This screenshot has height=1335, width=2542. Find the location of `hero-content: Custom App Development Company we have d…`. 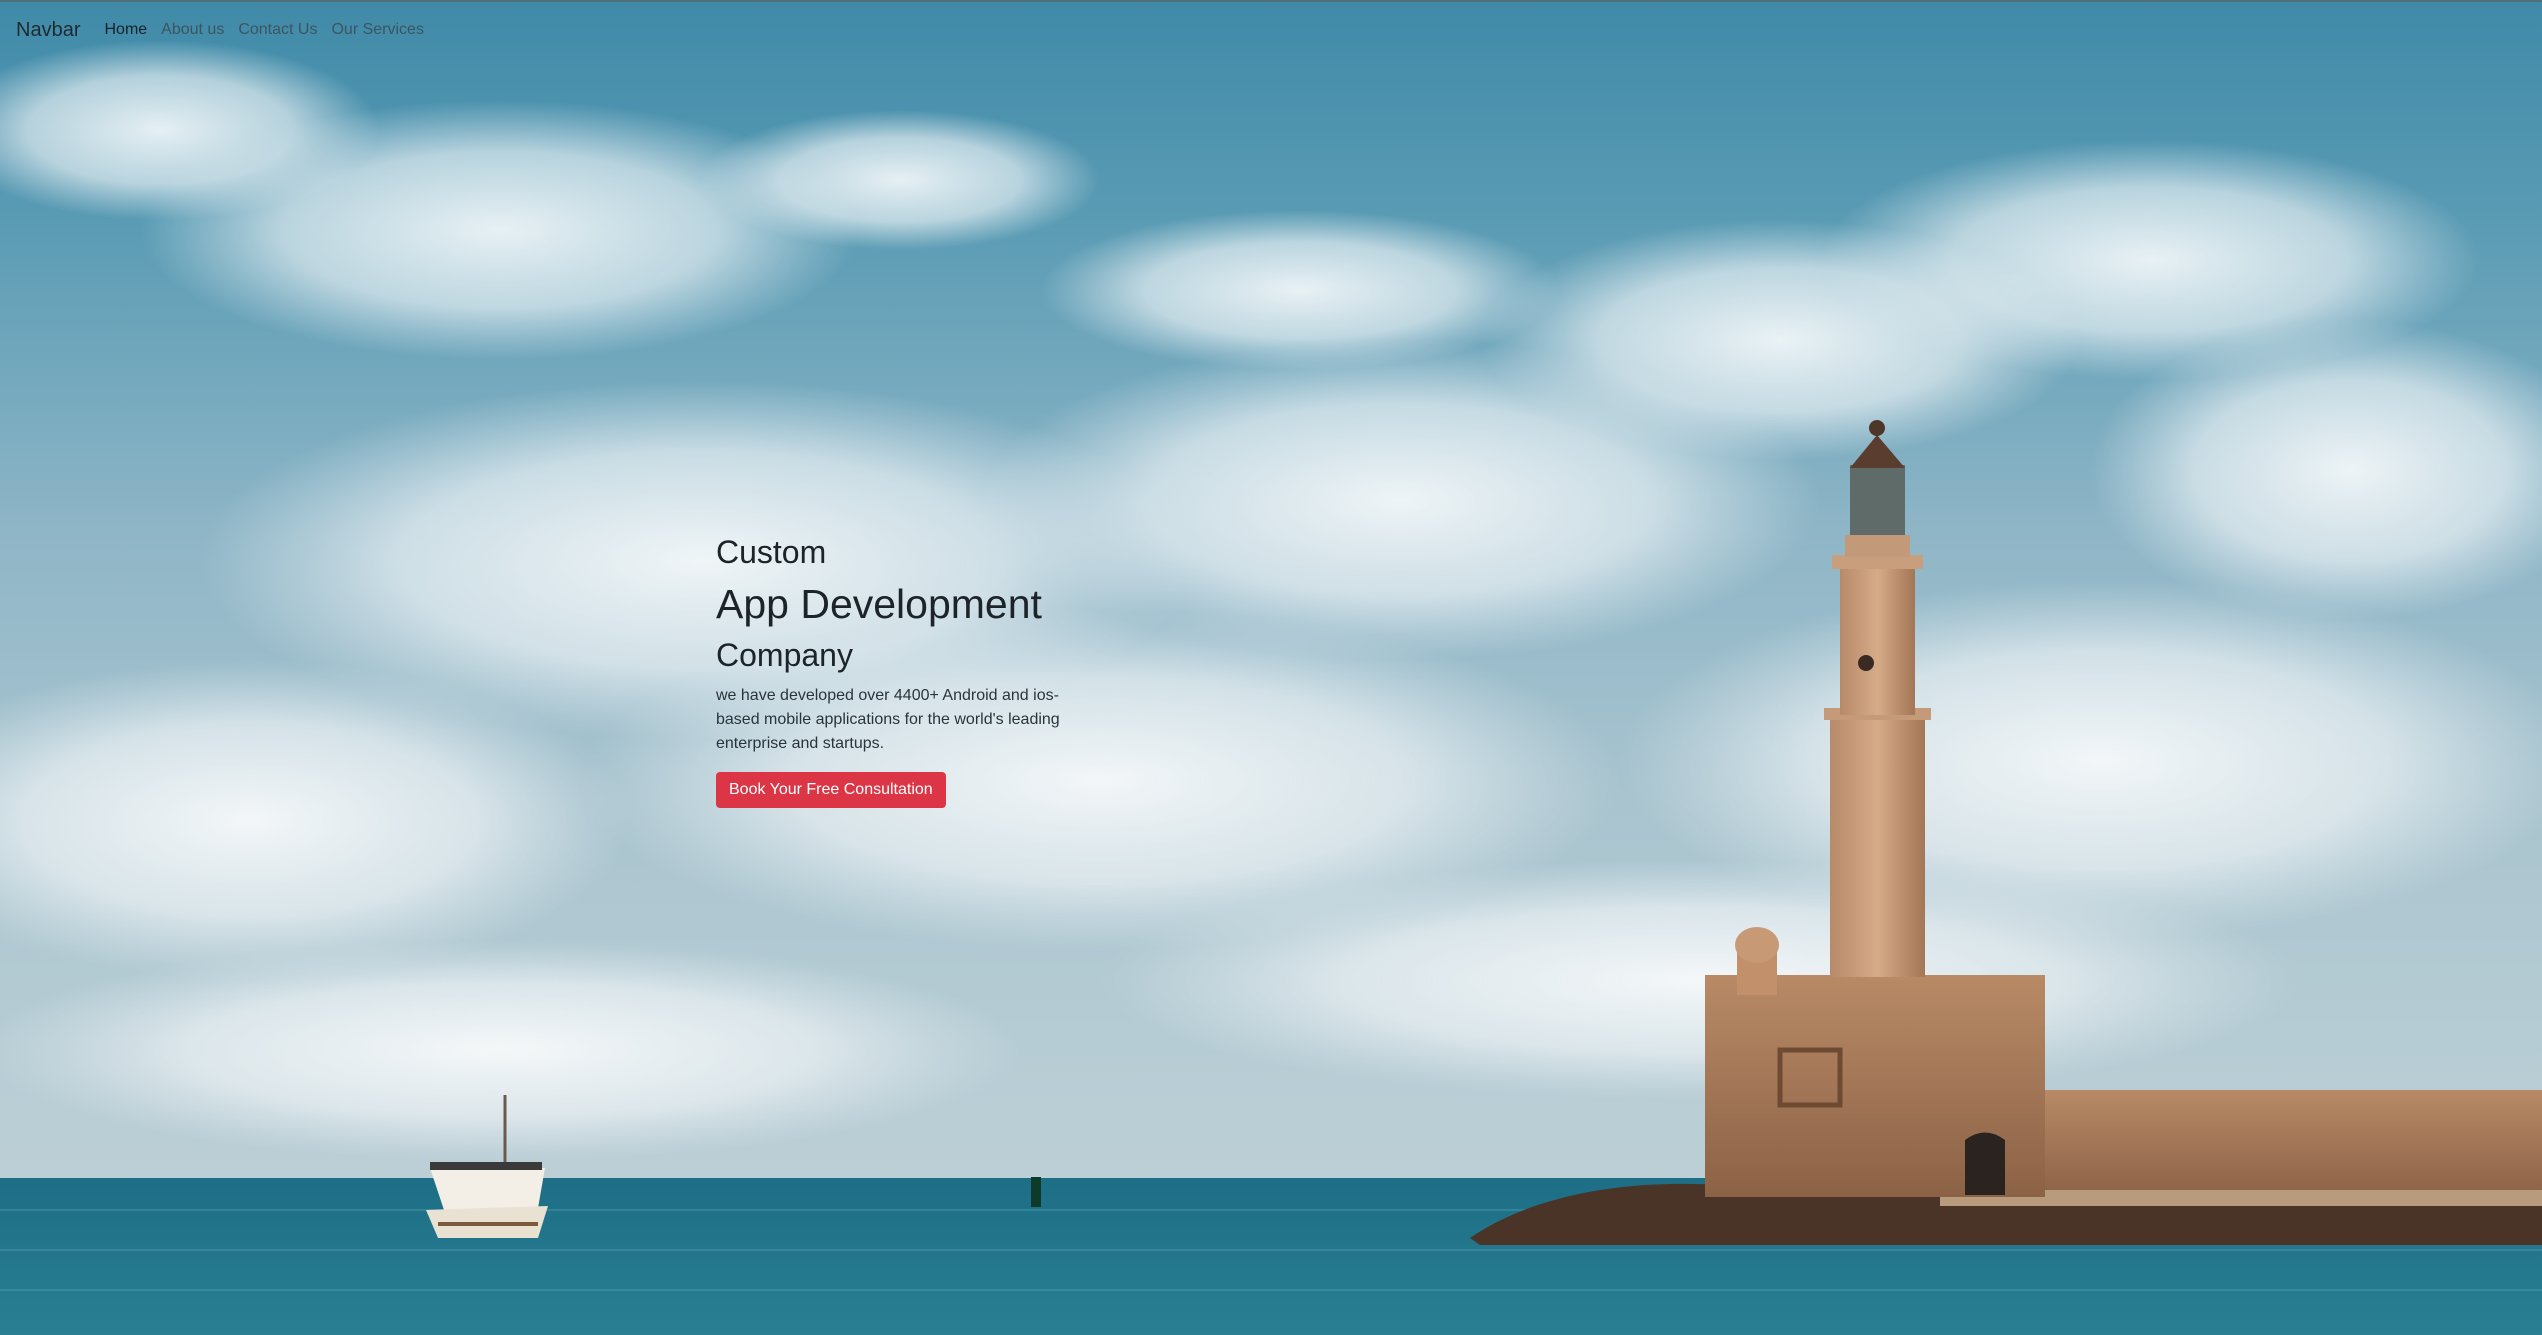

hero-content: Custom App Development Company we have d… is located at coordinates (906, 668).